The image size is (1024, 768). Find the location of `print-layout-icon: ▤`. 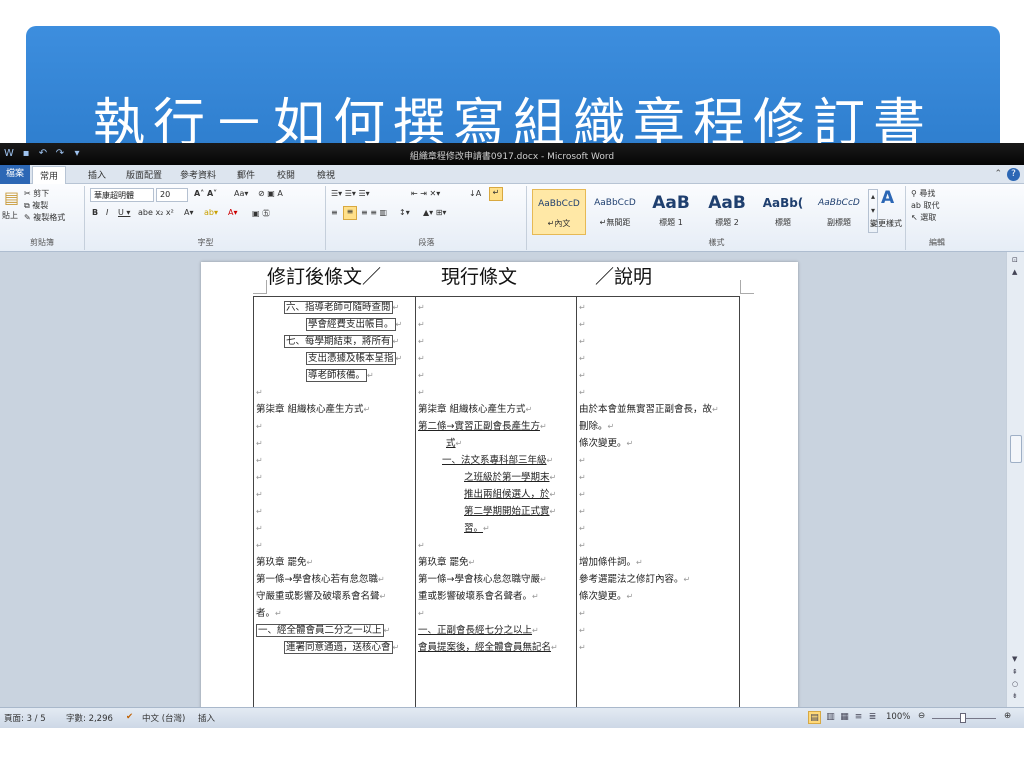

print-layout-icon: ▤ is located at coordinates (814, 717).